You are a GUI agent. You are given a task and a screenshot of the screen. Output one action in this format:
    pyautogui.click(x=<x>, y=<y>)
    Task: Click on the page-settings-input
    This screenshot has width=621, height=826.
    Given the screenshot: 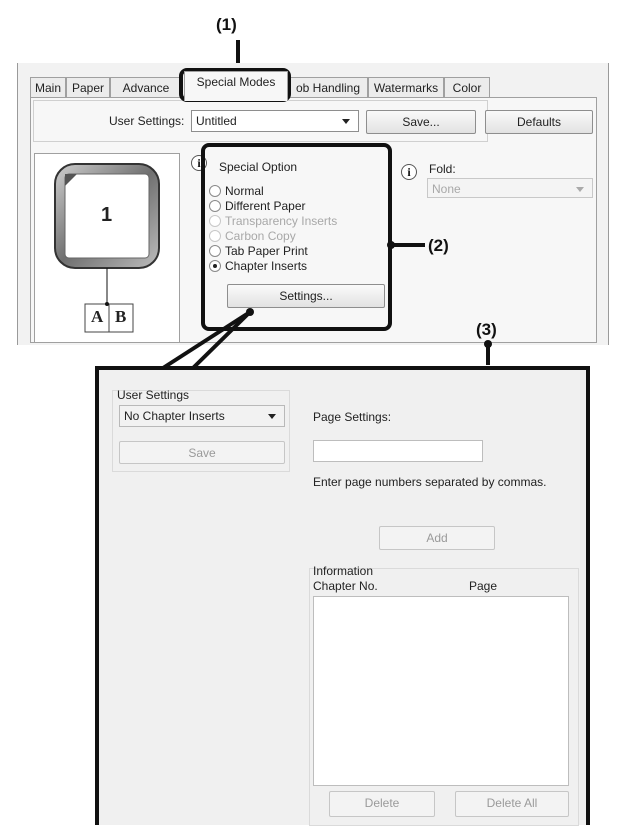 What is the action you would take?
    pyautogui.click(x=398, y=451)
    